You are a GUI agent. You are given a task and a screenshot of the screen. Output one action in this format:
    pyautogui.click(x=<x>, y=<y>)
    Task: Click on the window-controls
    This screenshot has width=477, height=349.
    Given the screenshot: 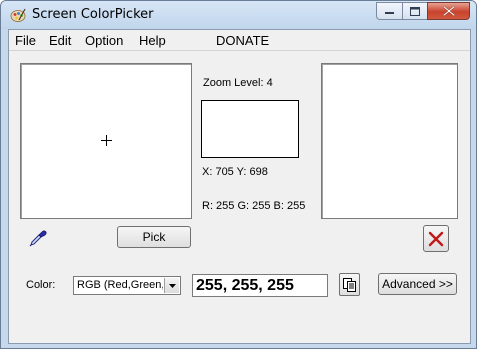 What is the action you would take?
    pyautogui.click(x=423, y=11)
    